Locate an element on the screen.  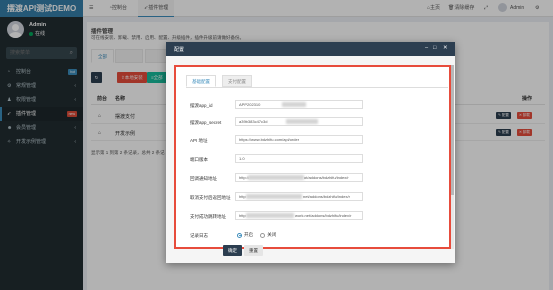
log-radio-group: 开启 关闭 is located at coordinates (259, 235).